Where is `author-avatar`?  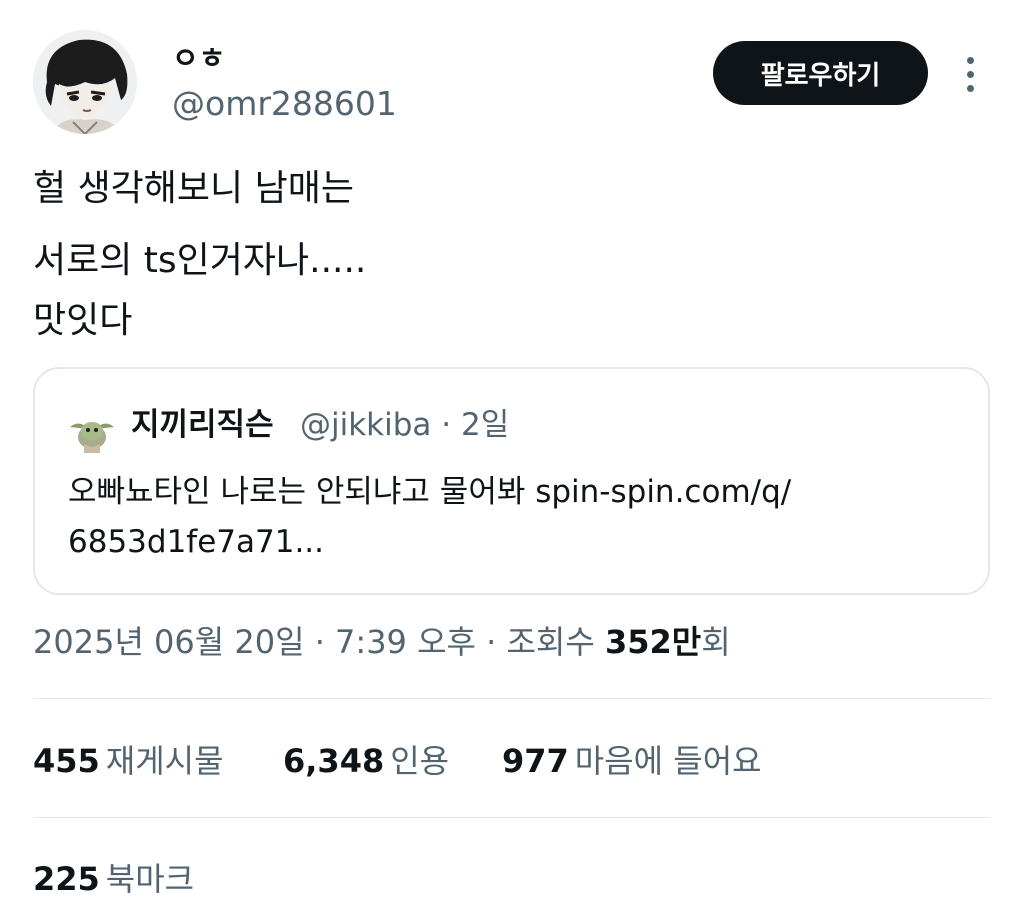 author-avatar is located at coordinates (85, 82).